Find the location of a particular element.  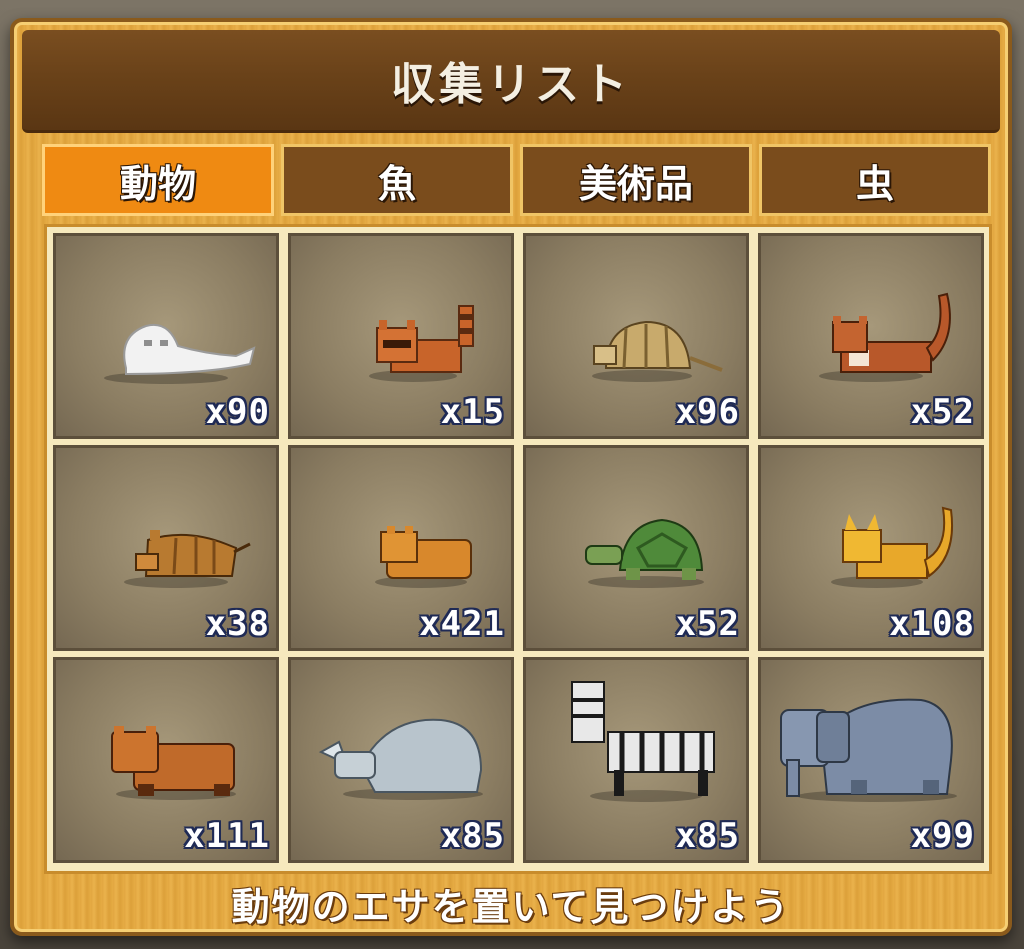

item-slot-bear: x111 is located at coordinates (166, 760).